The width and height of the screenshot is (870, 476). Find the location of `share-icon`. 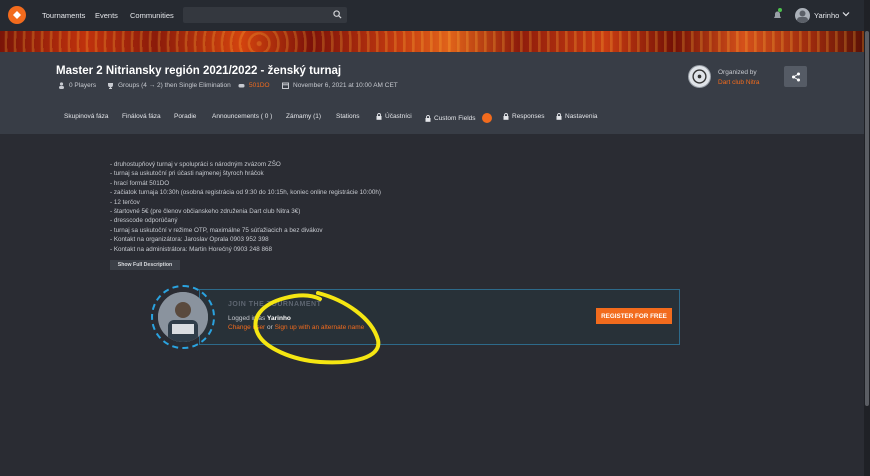

share-icon is located at coordinates (795, 76).